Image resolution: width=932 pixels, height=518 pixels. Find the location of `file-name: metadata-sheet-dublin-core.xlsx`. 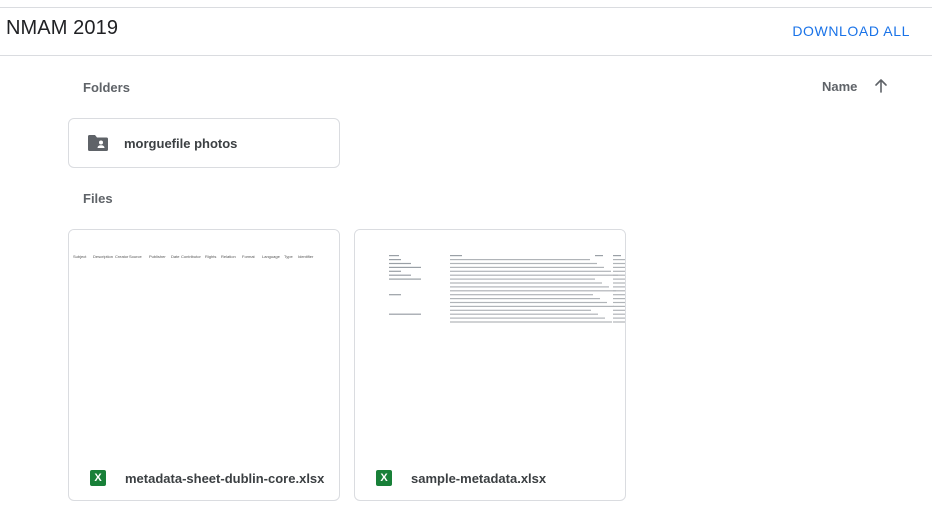

file-name: metadata-sheet-dublin-core.xlsx is located at coordinates (225, 478).